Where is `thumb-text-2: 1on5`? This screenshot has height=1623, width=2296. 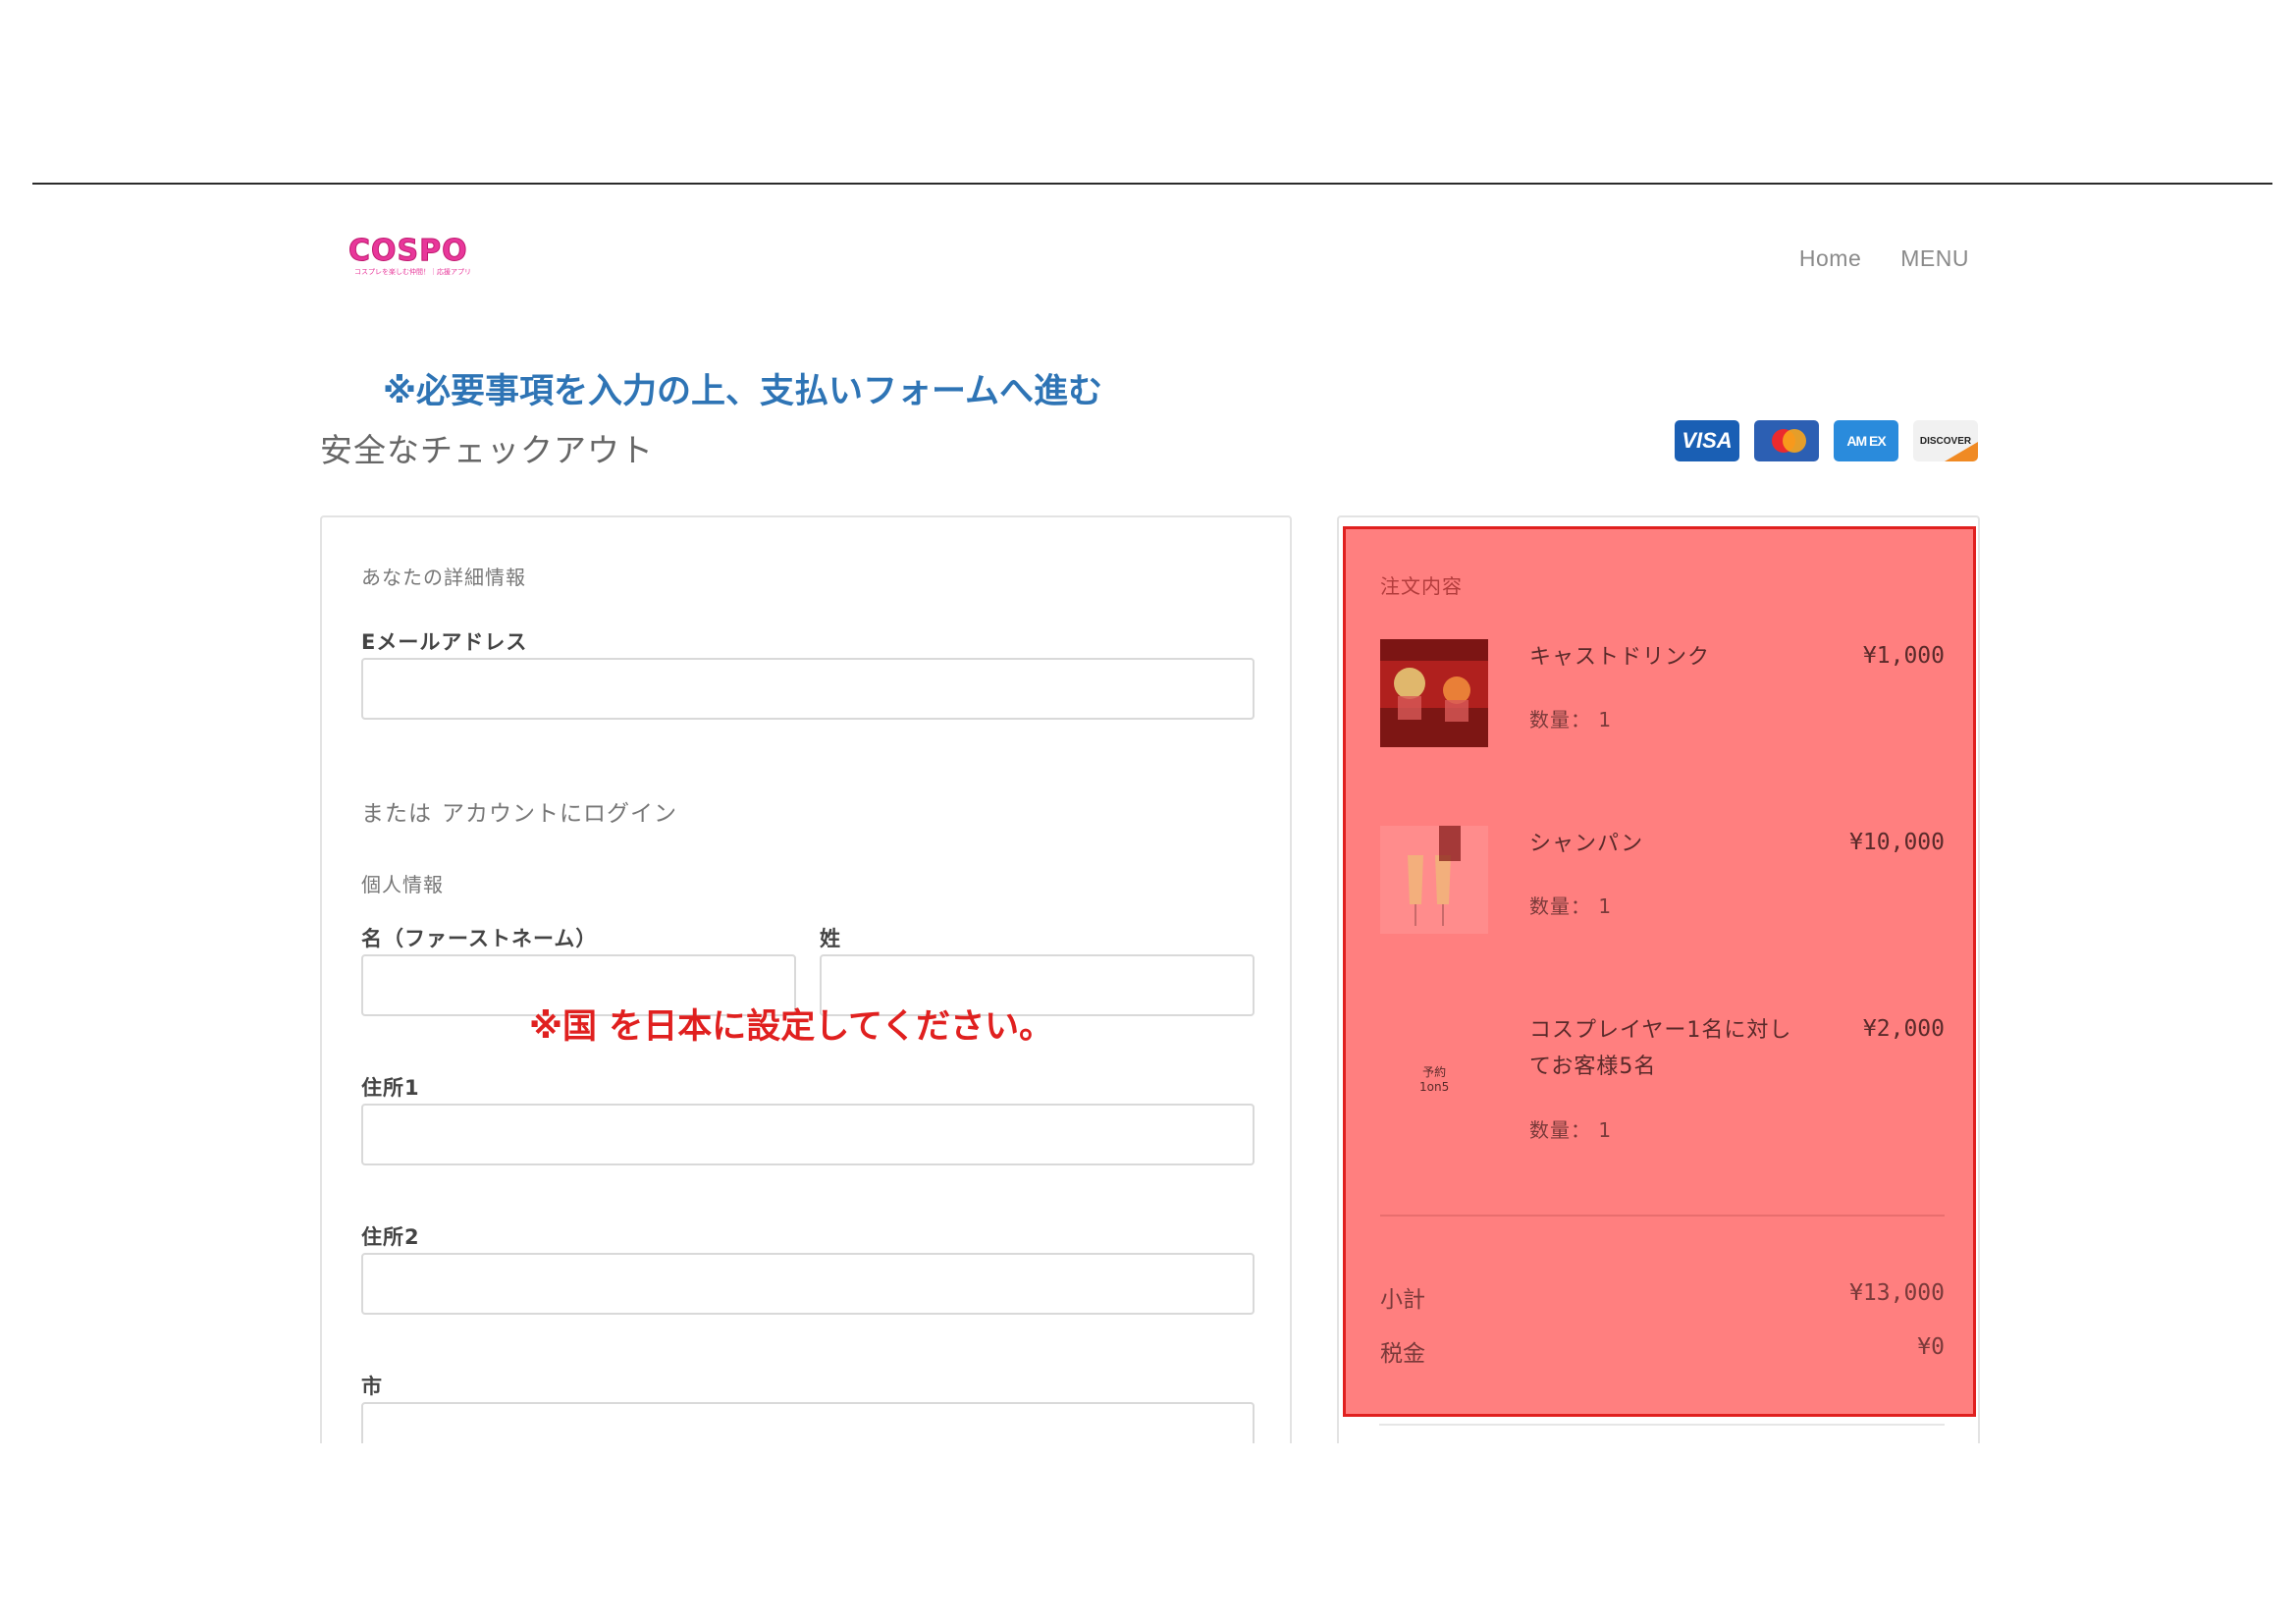
thumb-text-2: 1on5 is located at coordinates (1434, 1087).